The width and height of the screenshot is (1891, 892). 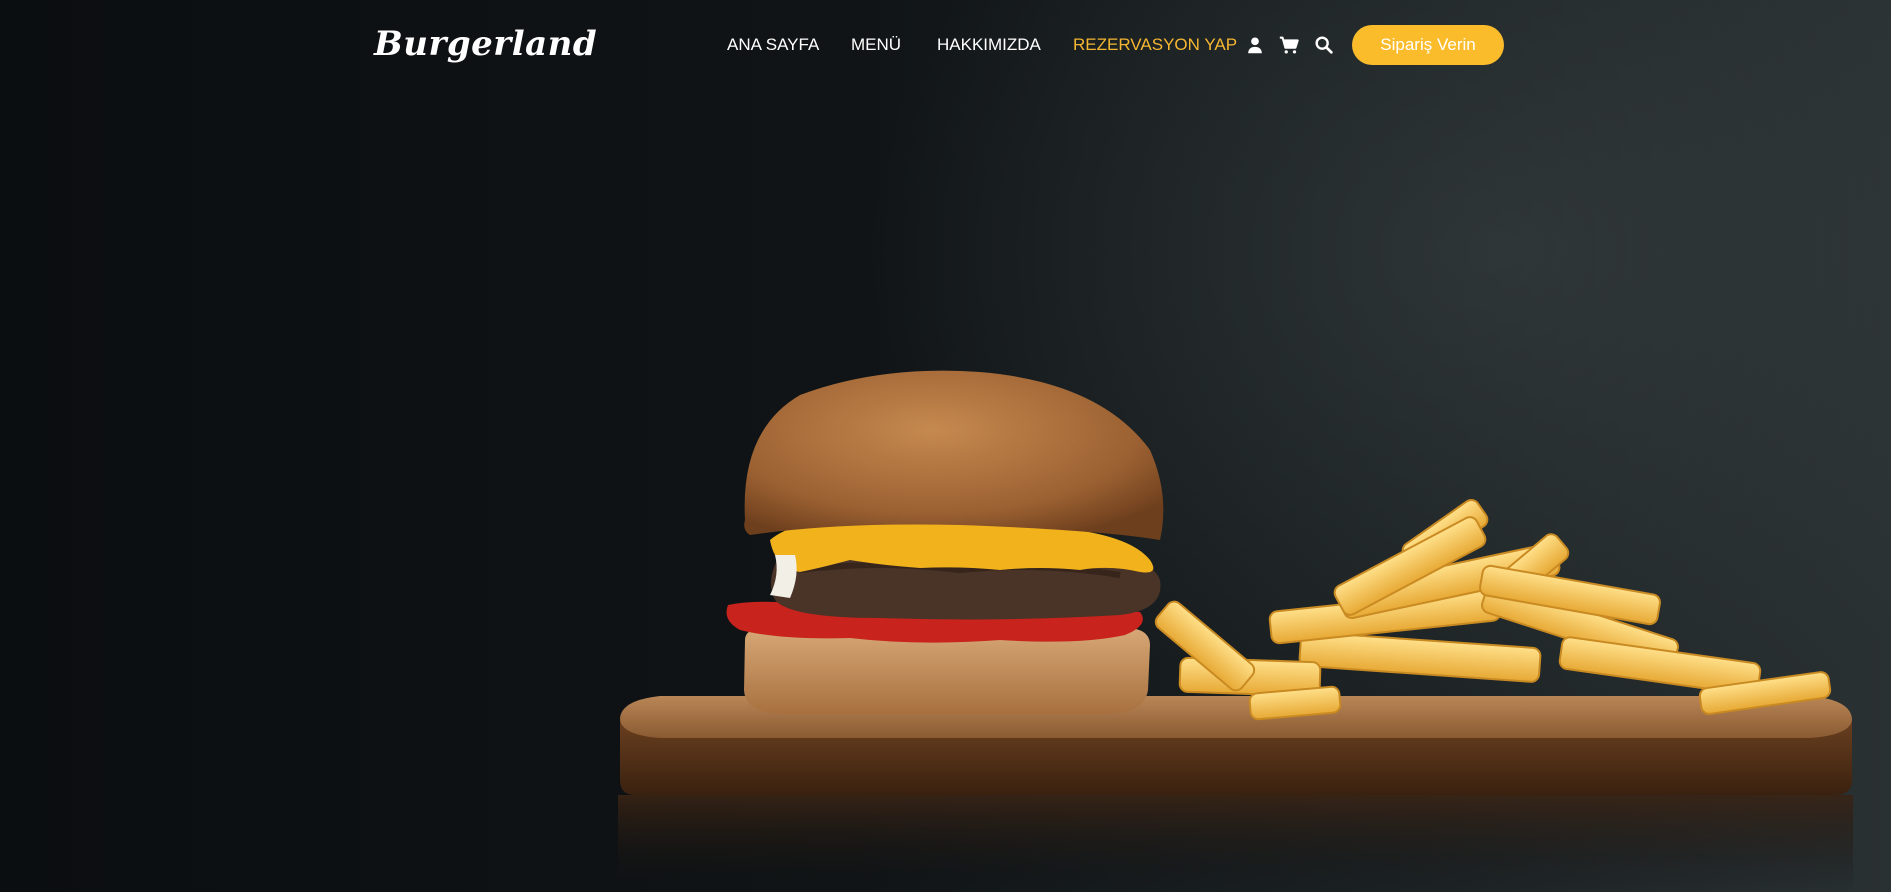 I want to click on order-button: Sipariş Verin, so click(x=1428, y=45).